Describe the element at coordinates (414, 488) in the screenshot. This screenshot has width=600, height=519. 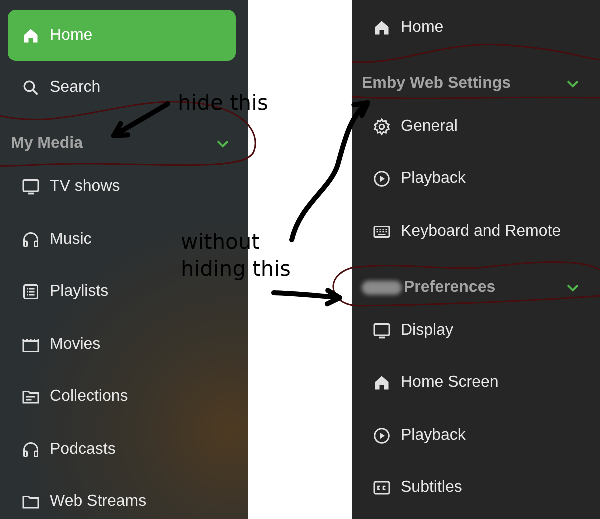
I see `sidebar-item: Subtitles` at that location.